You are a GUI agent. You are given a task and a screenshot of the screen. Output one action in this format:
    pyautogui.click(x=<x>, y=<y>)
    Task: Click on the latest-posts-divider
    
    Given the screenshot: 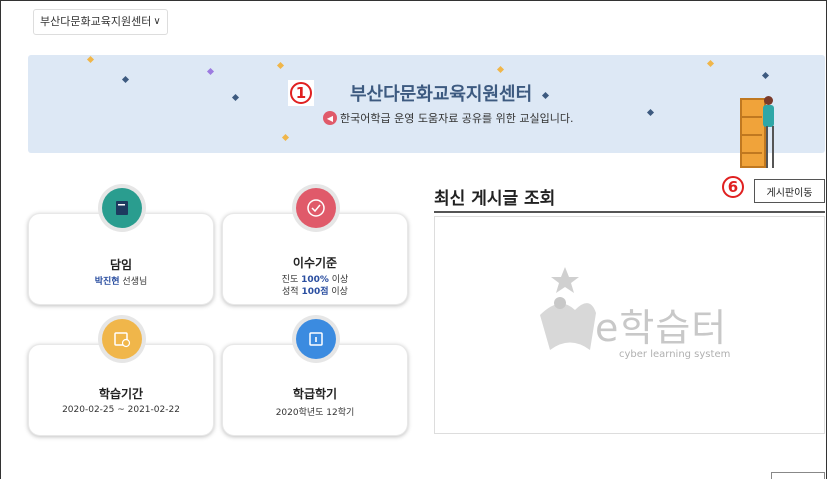 What is the action you would take?
    pyautogui.click(x=629, y=212)
    